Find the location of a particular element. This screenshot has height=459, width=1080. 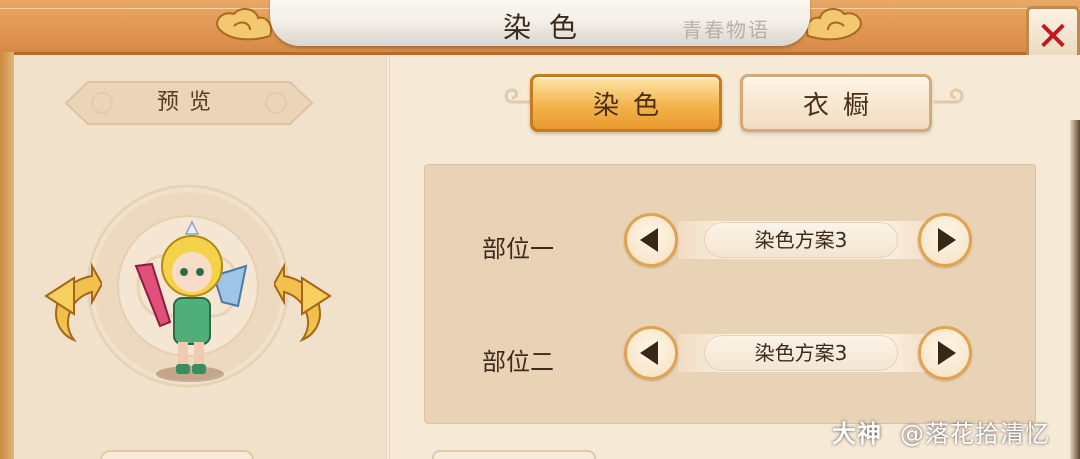

watermark: 大神 @落花拾清忆 is located at coordinates (941, 431).